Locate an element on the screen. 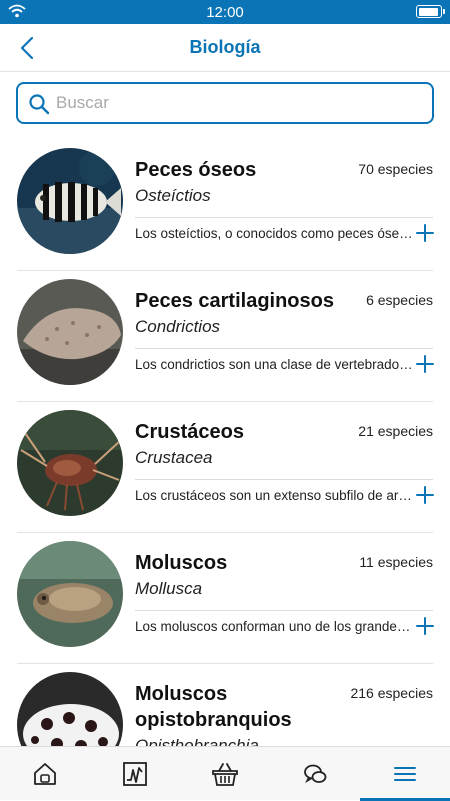  item-latin-name: Condrictios is located at coordinates (178, 326).